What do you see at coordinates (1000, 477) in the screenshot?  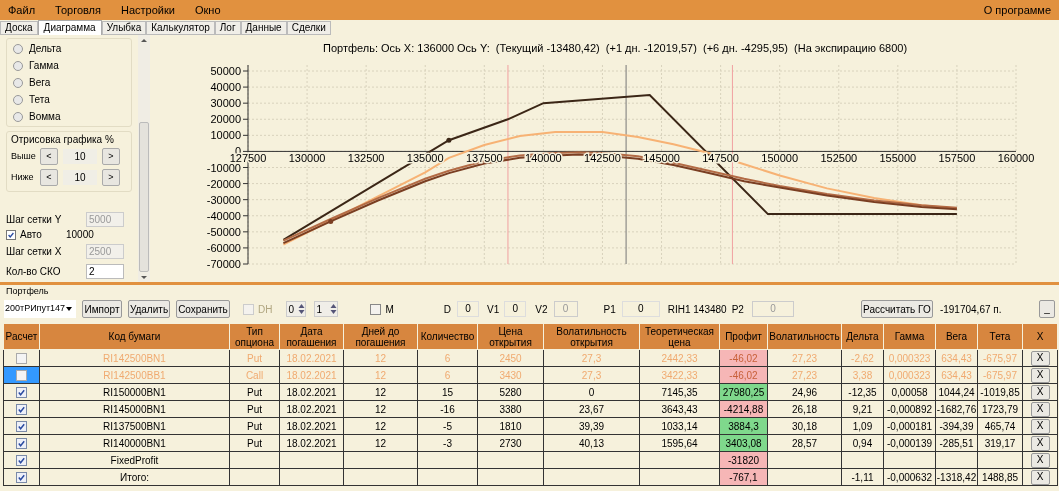 I see `table-cell: 1488,85` at bounding box center [1000, 477].